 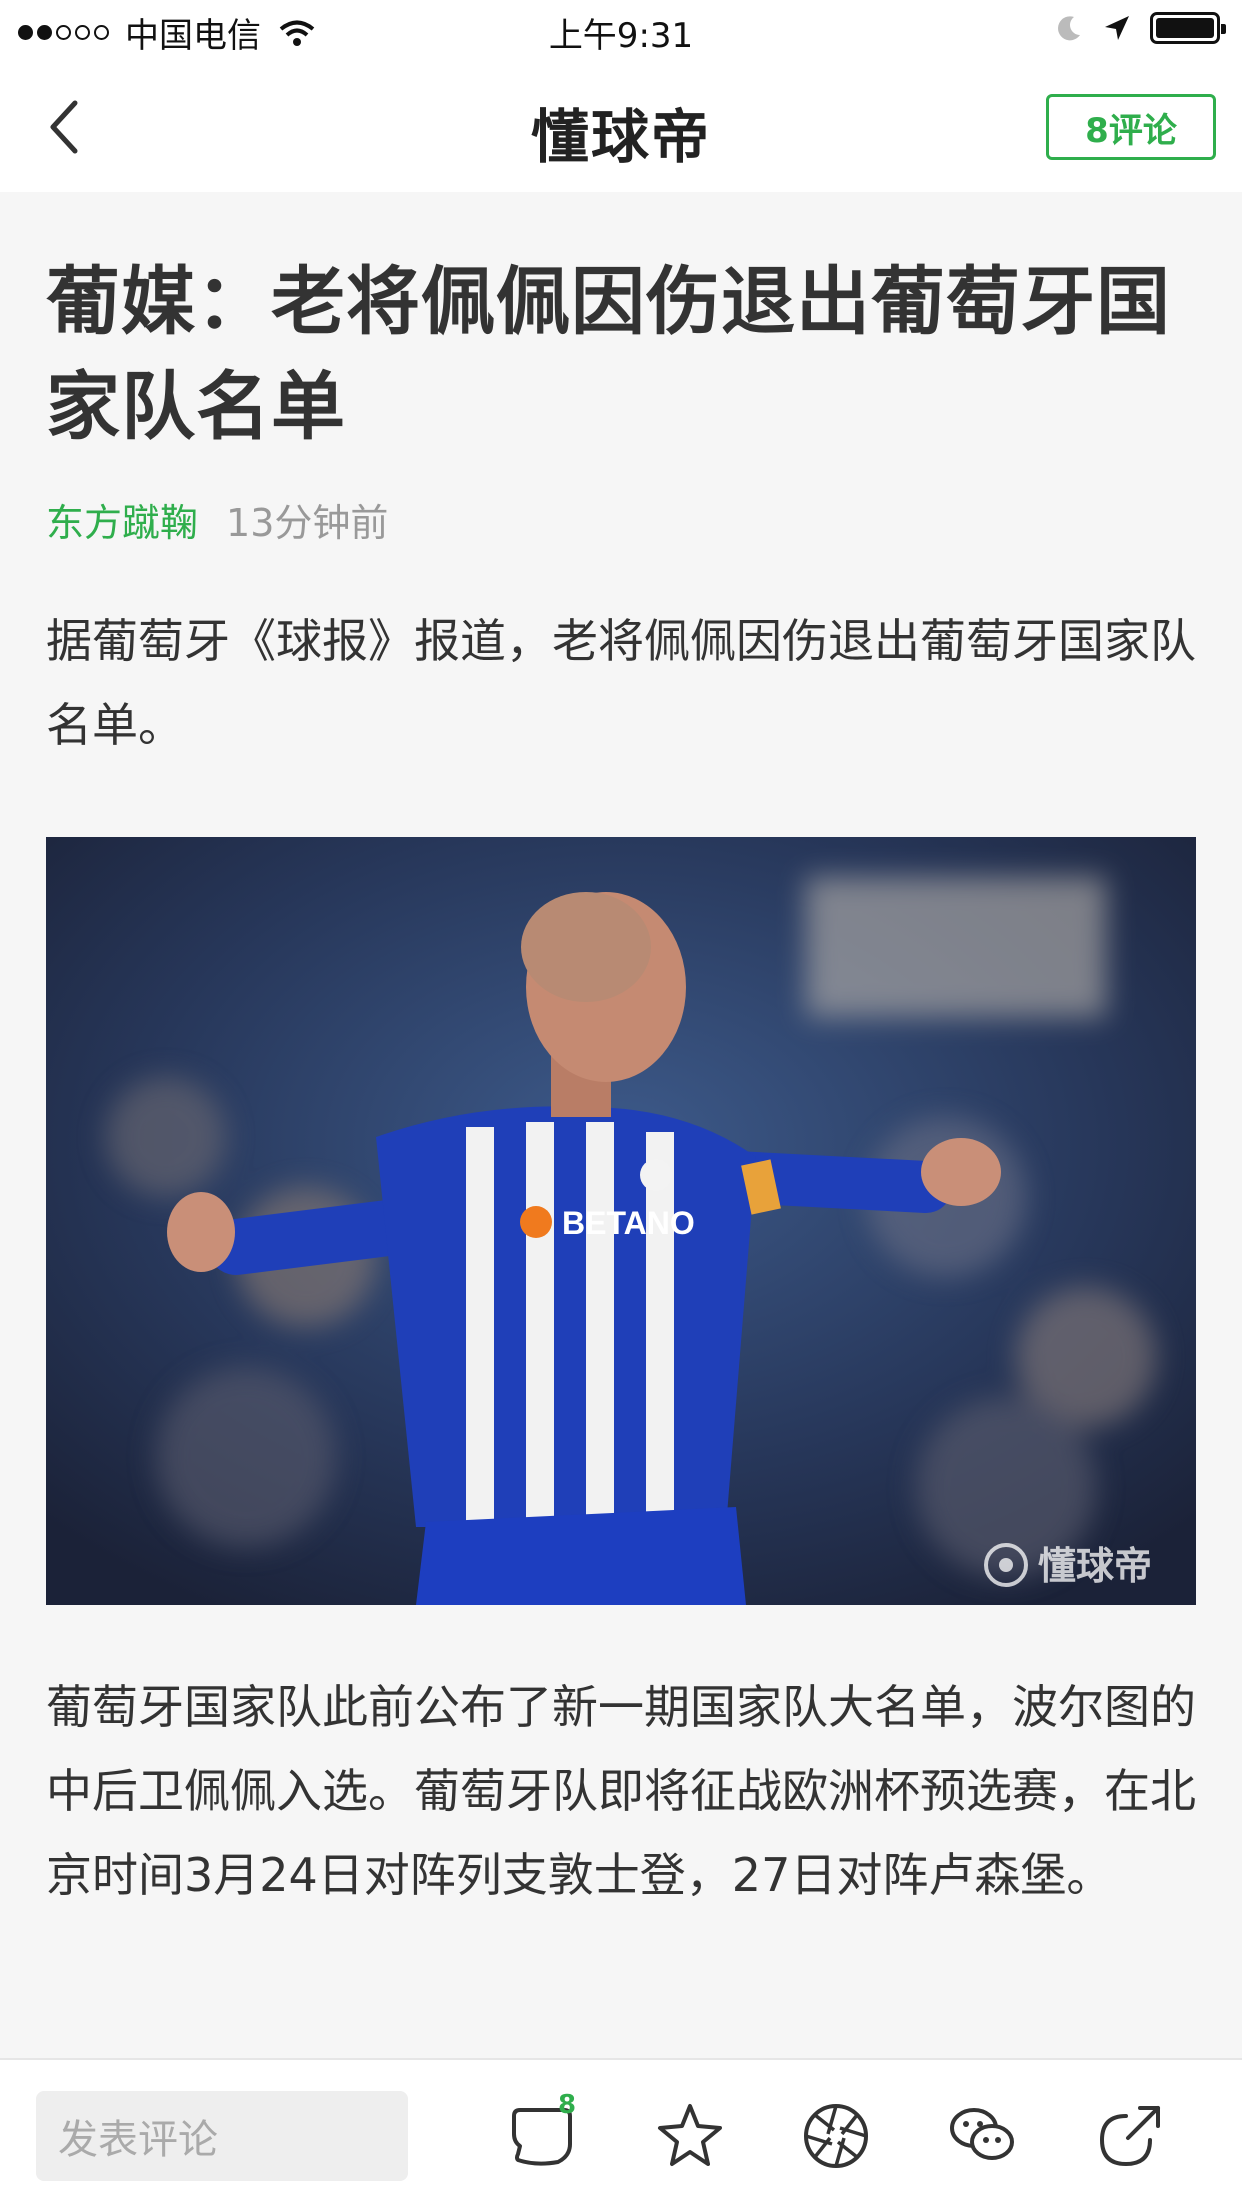 What do you see at coordinates (621, 519) in the screenshot?
I see `article-meta: 东方蹴鞠 13分钟前` at bounding box center [621, 519].